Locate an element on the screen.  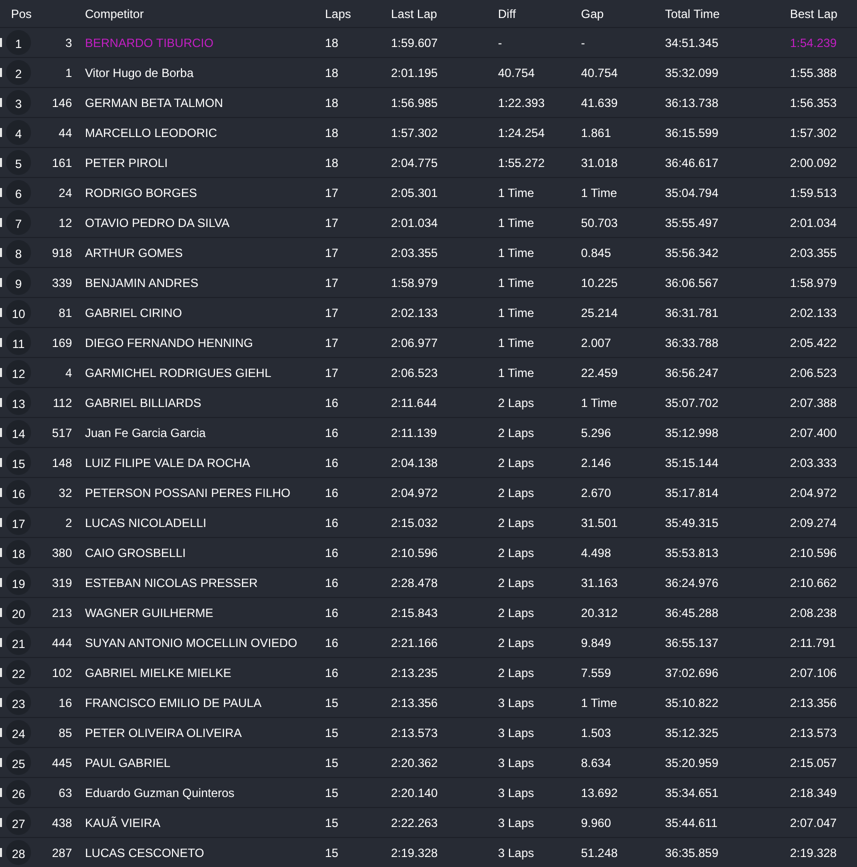
table-cell-text: 9.849 is located at coordinates (596, 643).